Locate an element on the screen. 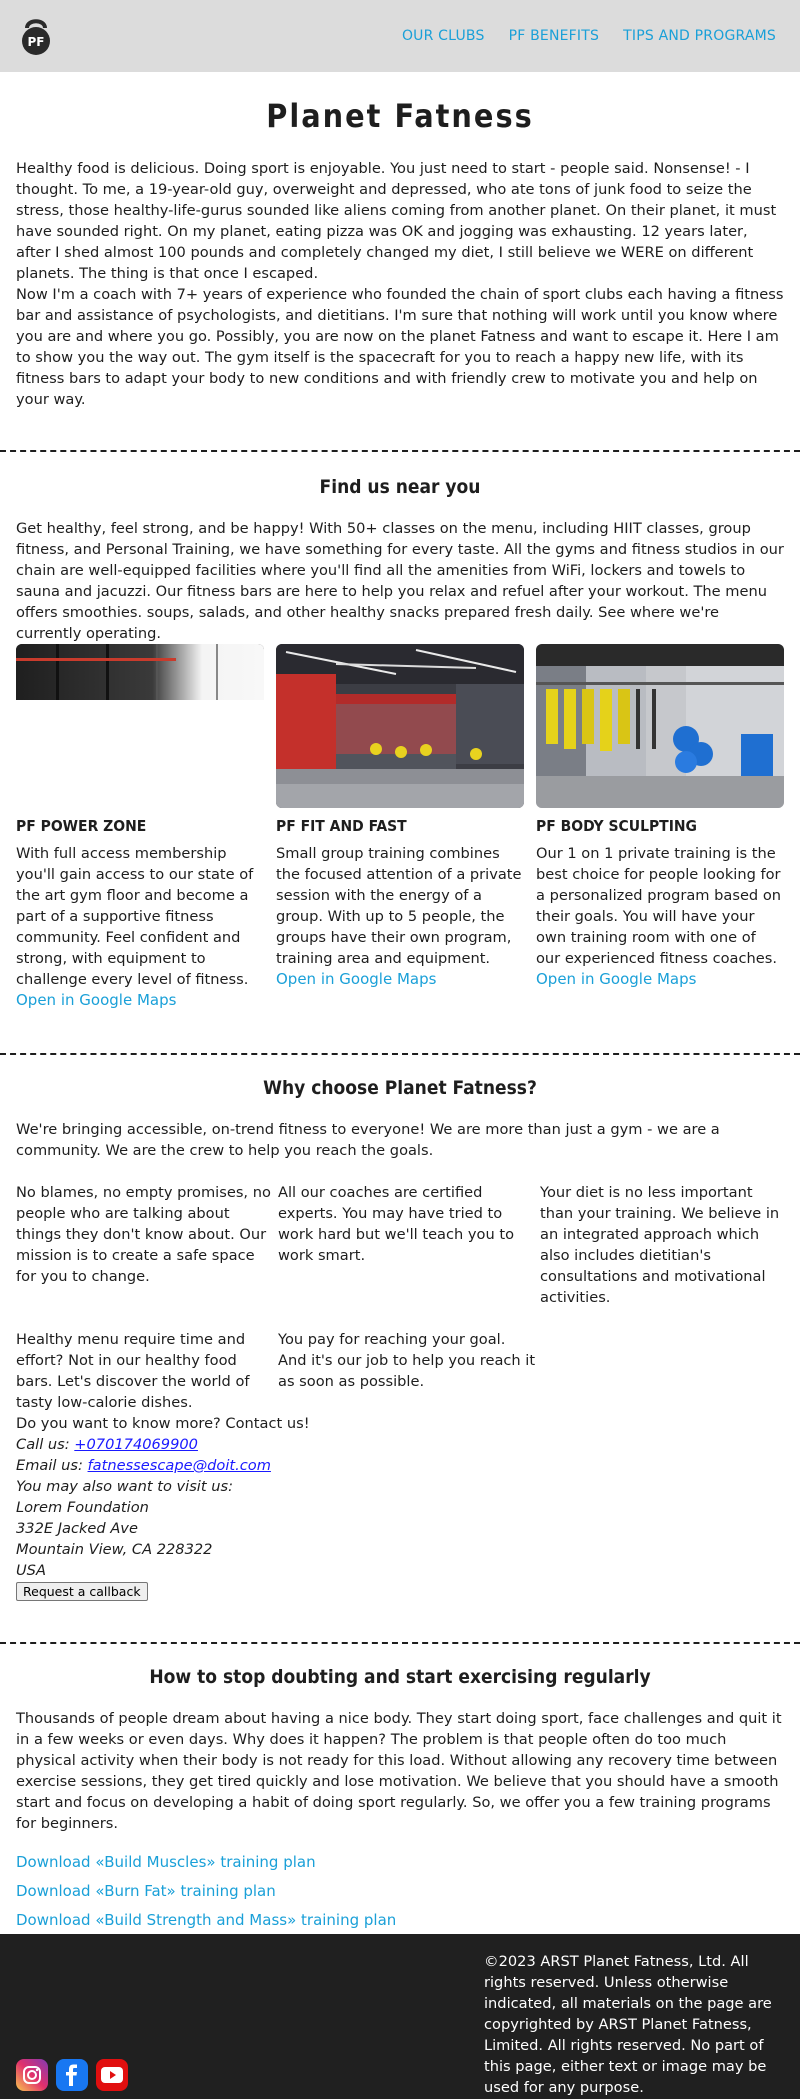 The image size is (800, 2099). address-line: Mountain View, CA 228322 is located at coordinates (114, 1549).